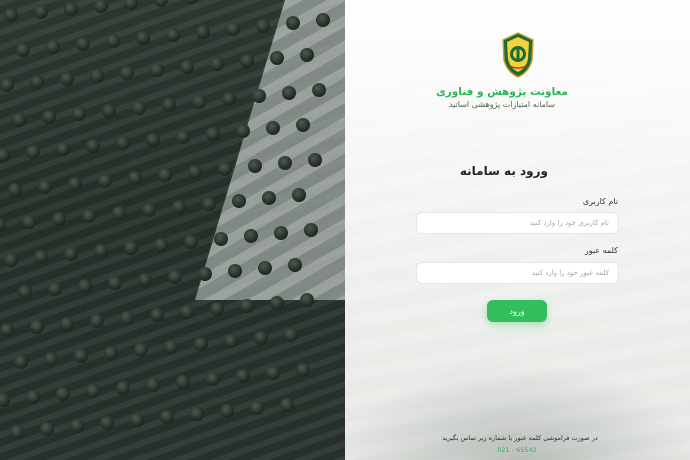 Image resolution: width=690 pixels, height=460 pixels. Describe the element at coordinates (503, 171) in the screenshot. I see `login-heading: ورود به سامانه` at that location.